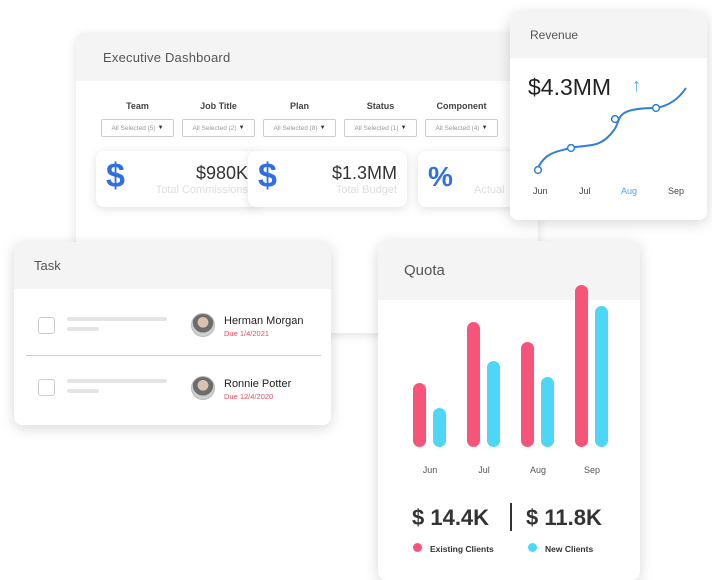 This screenshot has width=712, height=580. What do you see at coordinates (424, 270) in the screenshot?
I see `quota-title: Quota` at bounding box center [424, 270].